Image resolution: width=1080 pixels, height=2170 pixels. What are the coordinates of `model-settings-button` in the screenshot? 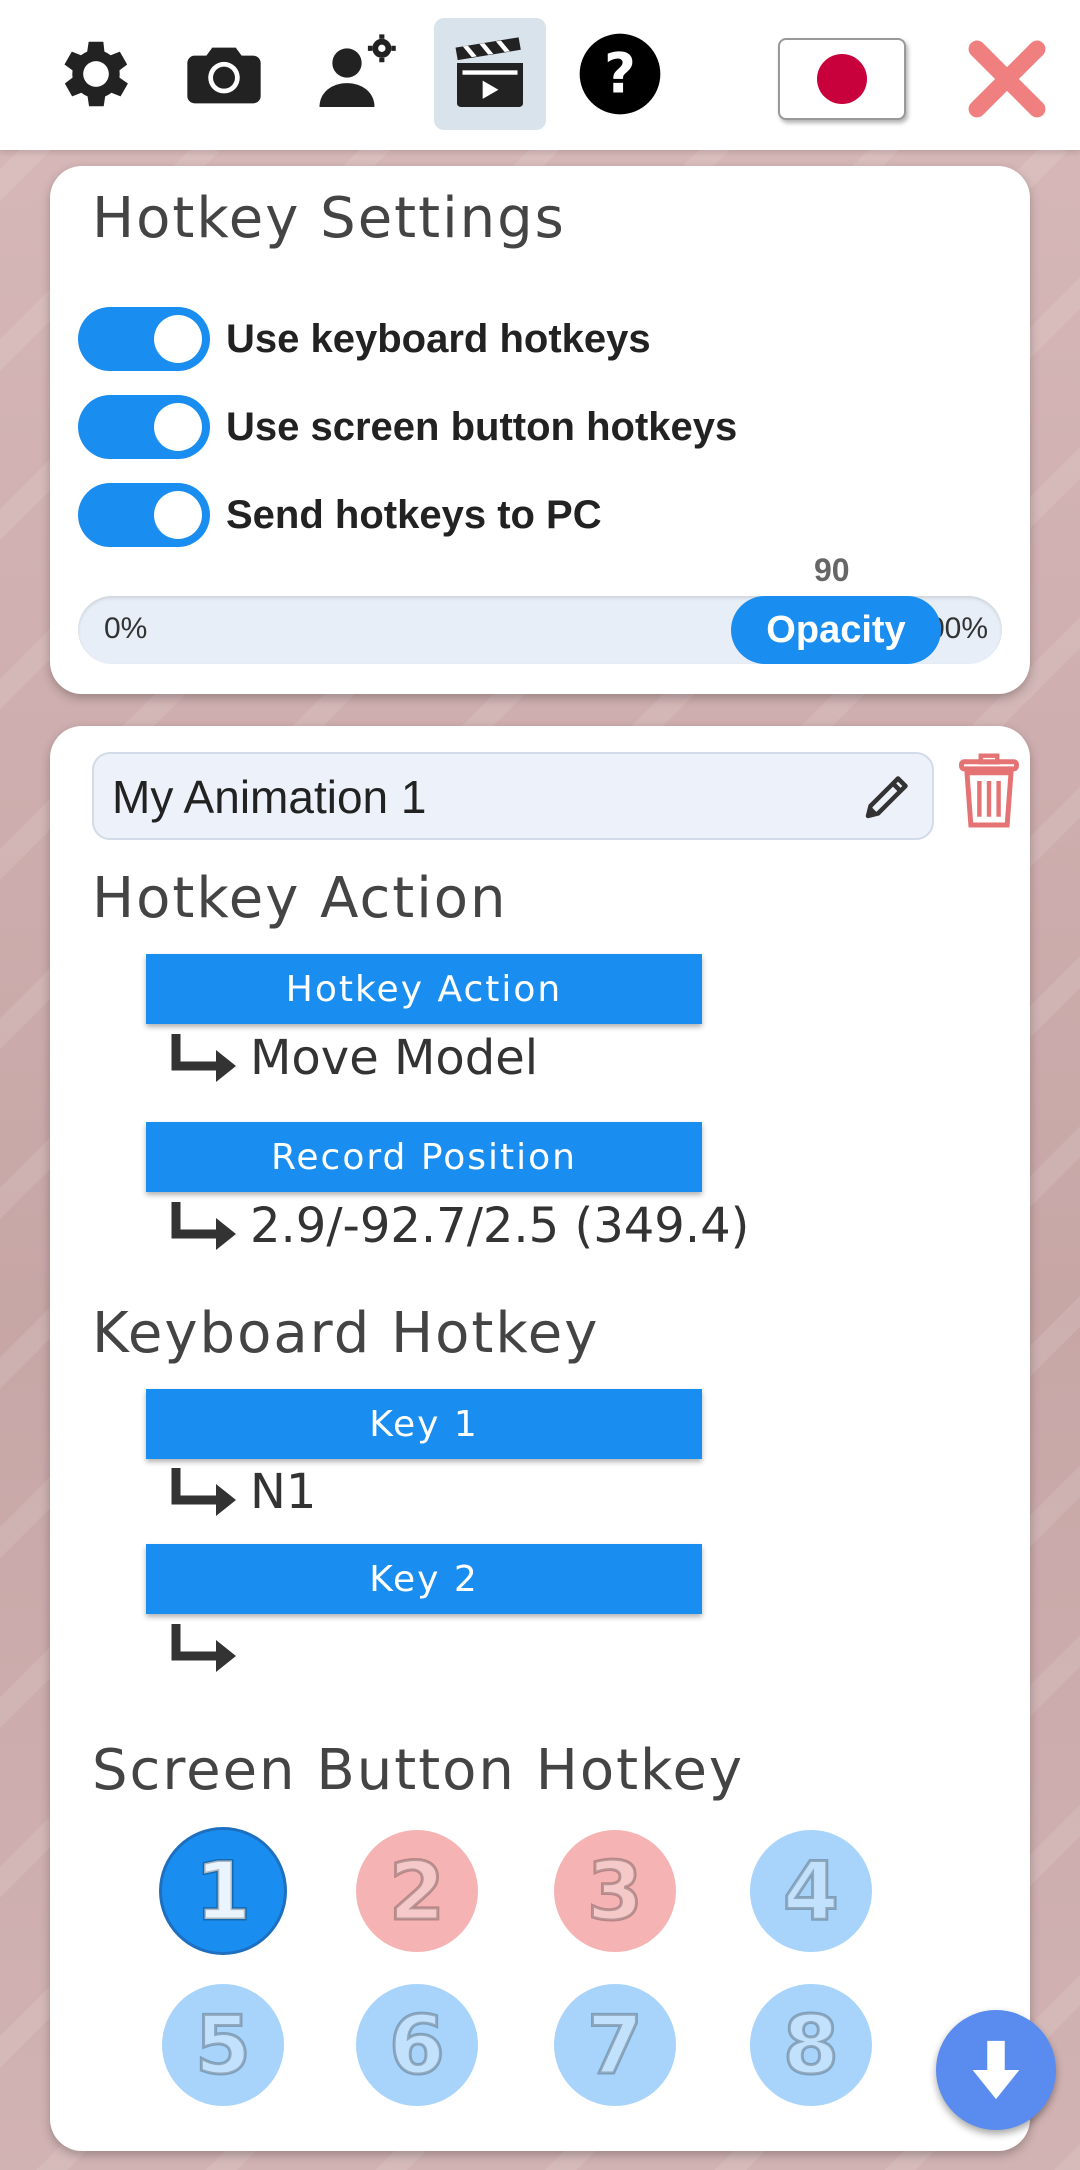 It's located at (358, 74).